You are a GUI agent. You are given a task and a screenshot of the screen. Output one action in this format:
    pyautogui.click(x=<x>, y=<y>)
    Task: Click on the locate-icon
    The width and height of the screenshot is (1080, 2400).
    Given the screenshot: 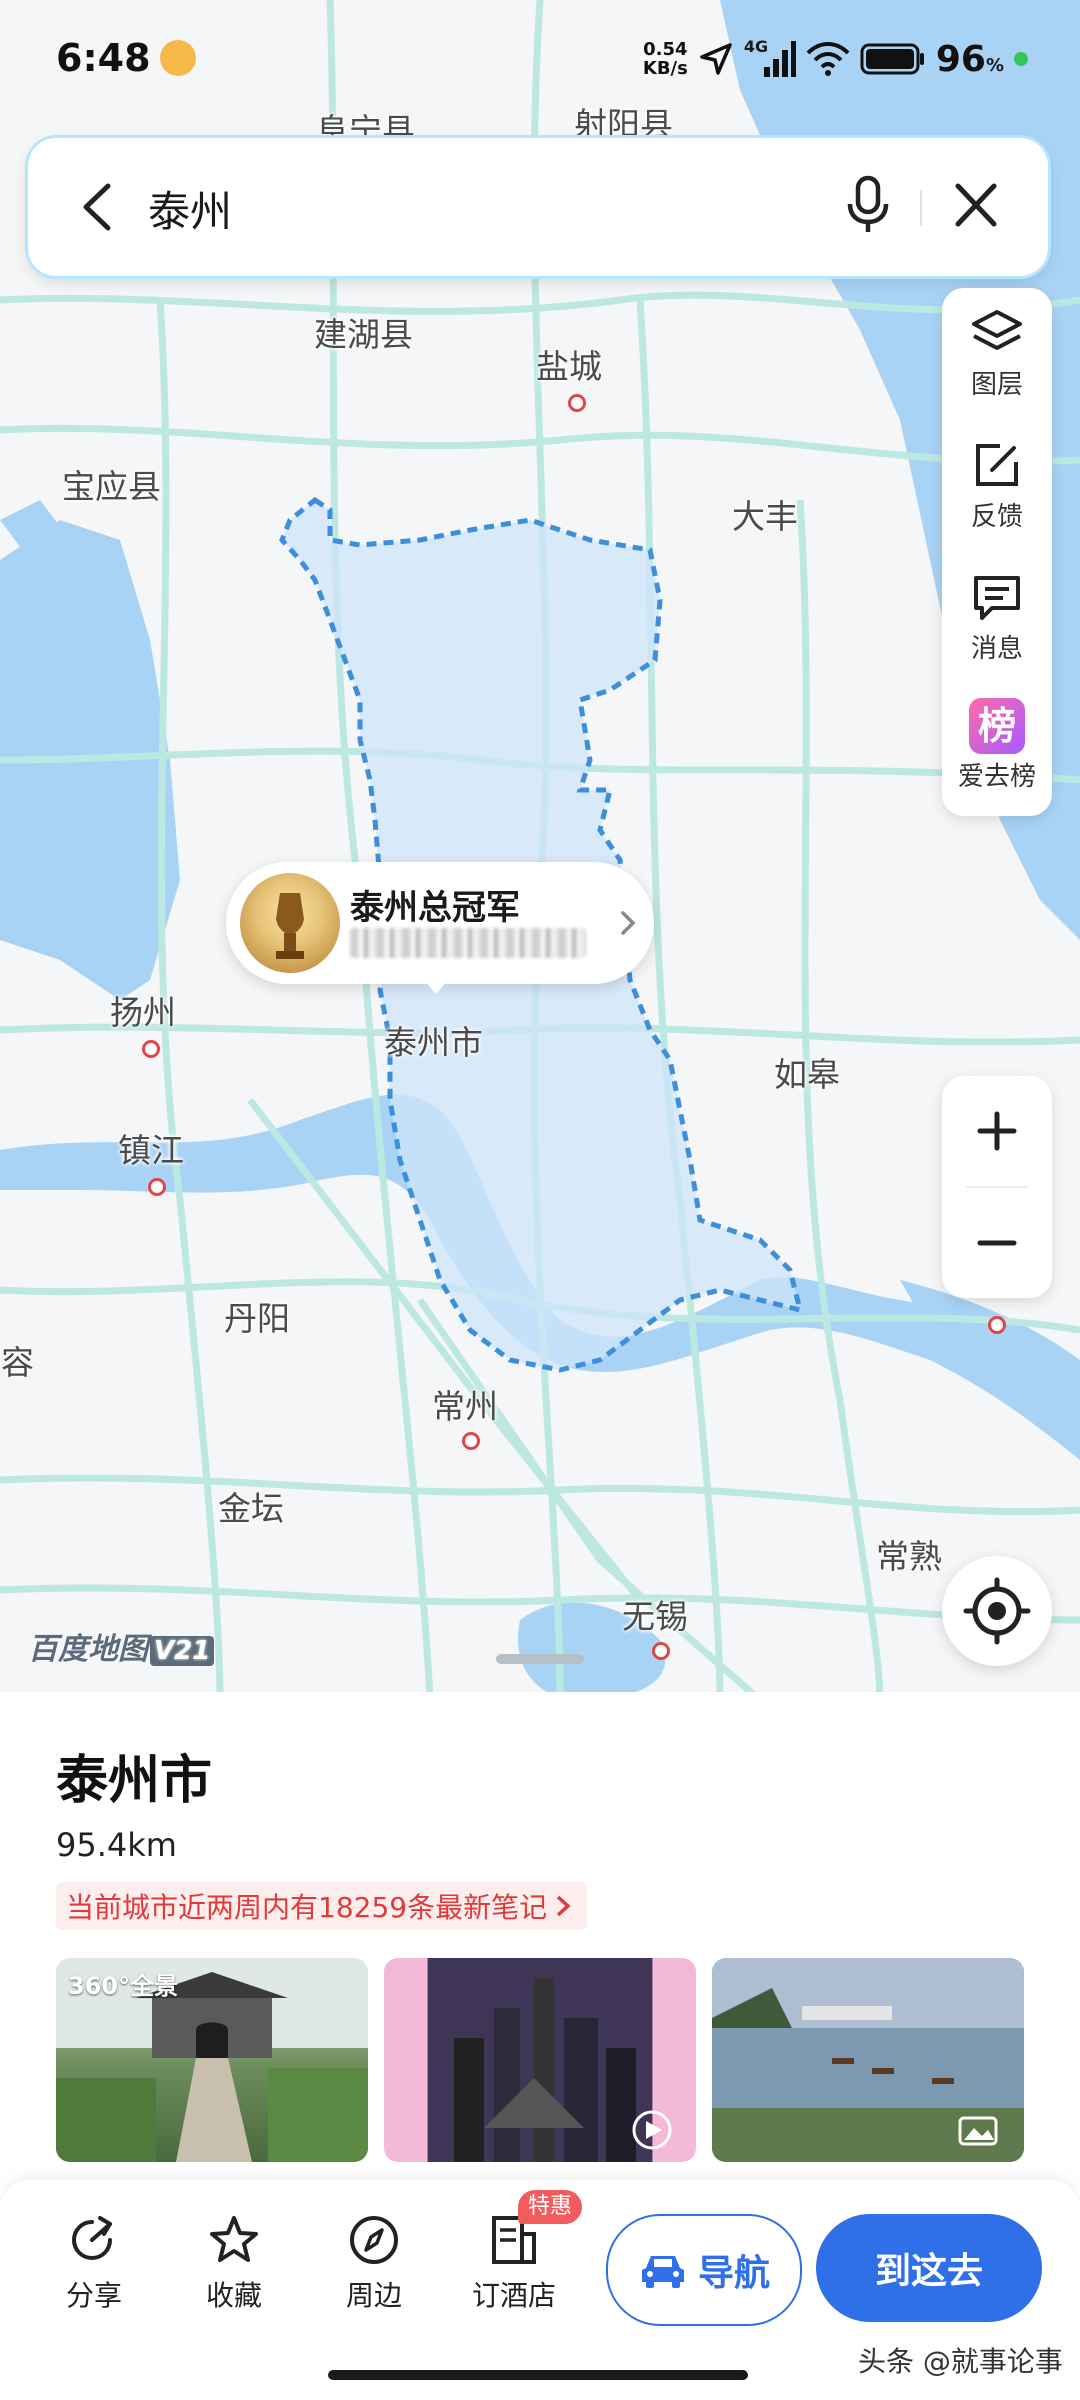 What is the action you would take?
    pyautogui.click(x=997, y=1611)
    